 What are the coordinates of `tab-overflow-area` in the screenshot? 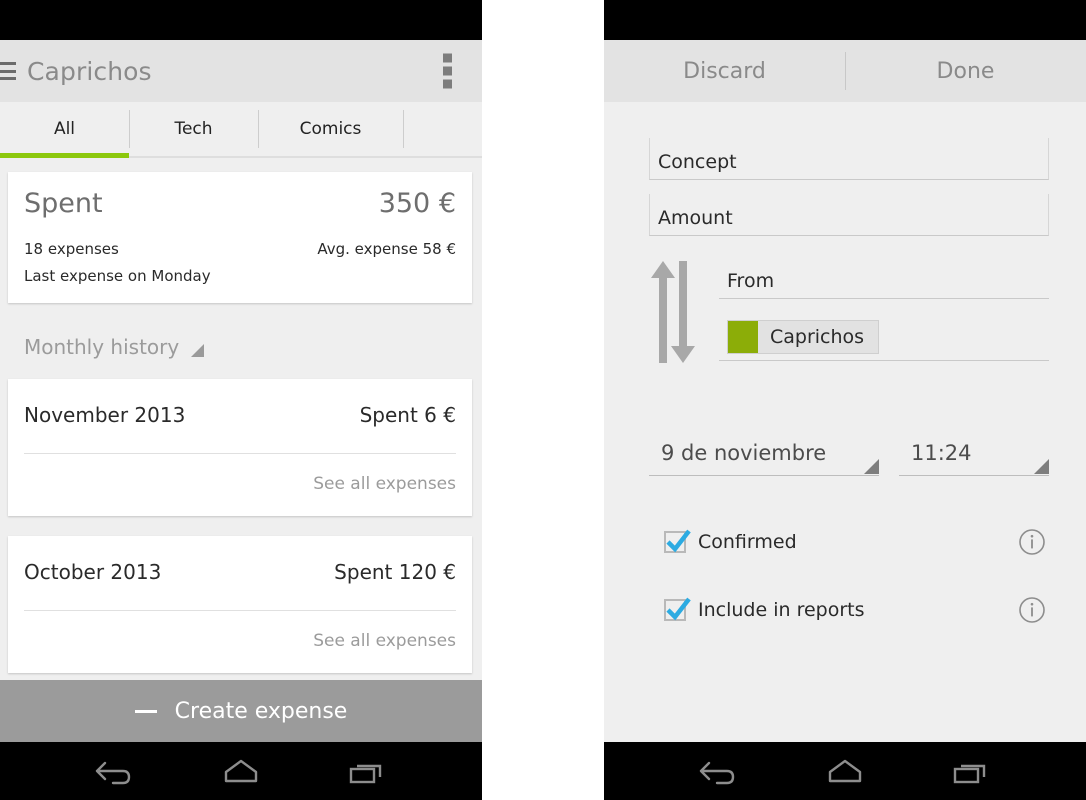 It's located at (442, 129).